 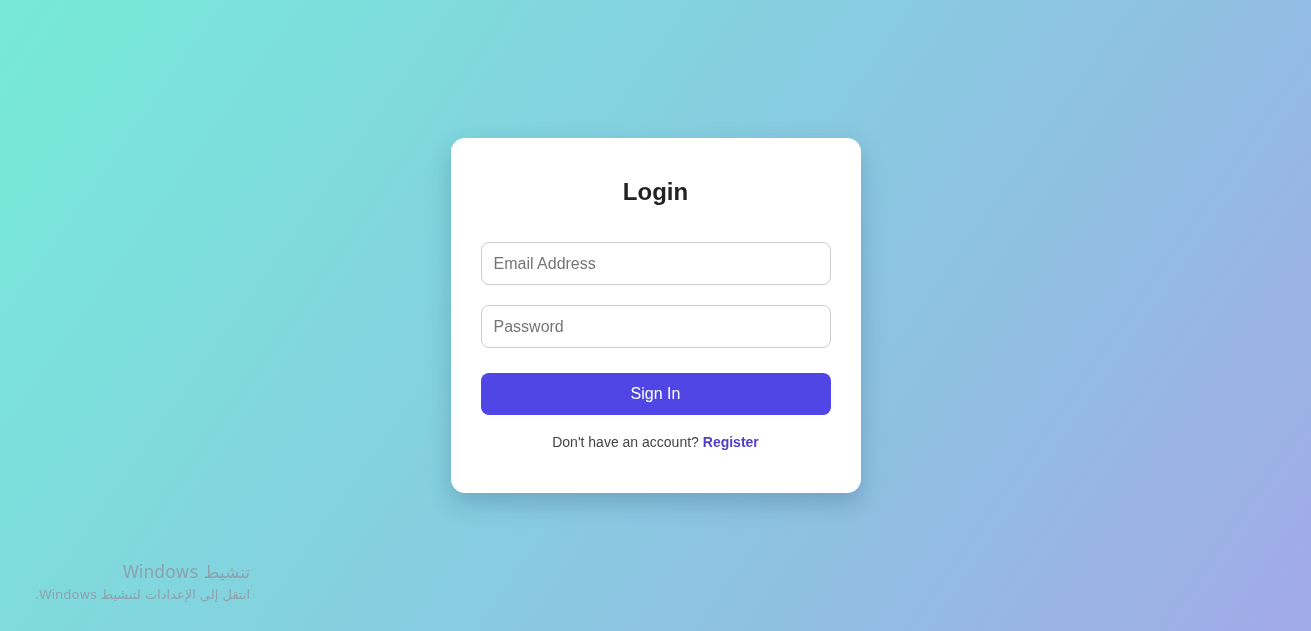 What do you see at coordinates (655, 394) in the screenshot?
I see `sign-in-button: Sign In` at bounding box center [655, 394].